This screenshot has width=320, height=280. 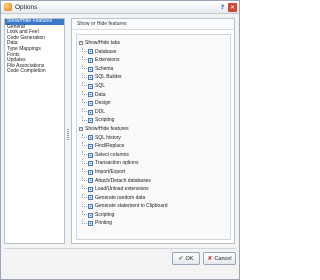 I want to click on ok-button-label: OK, so click(x=189, y=259).